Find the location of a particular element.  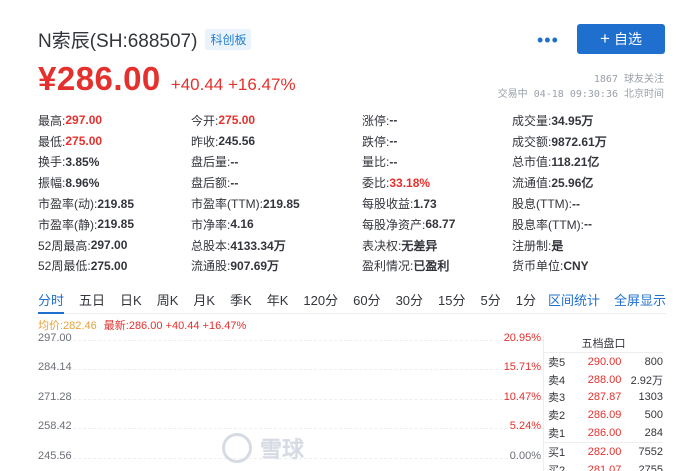

order-price: 282.00 is located at coordinates (604, 451).